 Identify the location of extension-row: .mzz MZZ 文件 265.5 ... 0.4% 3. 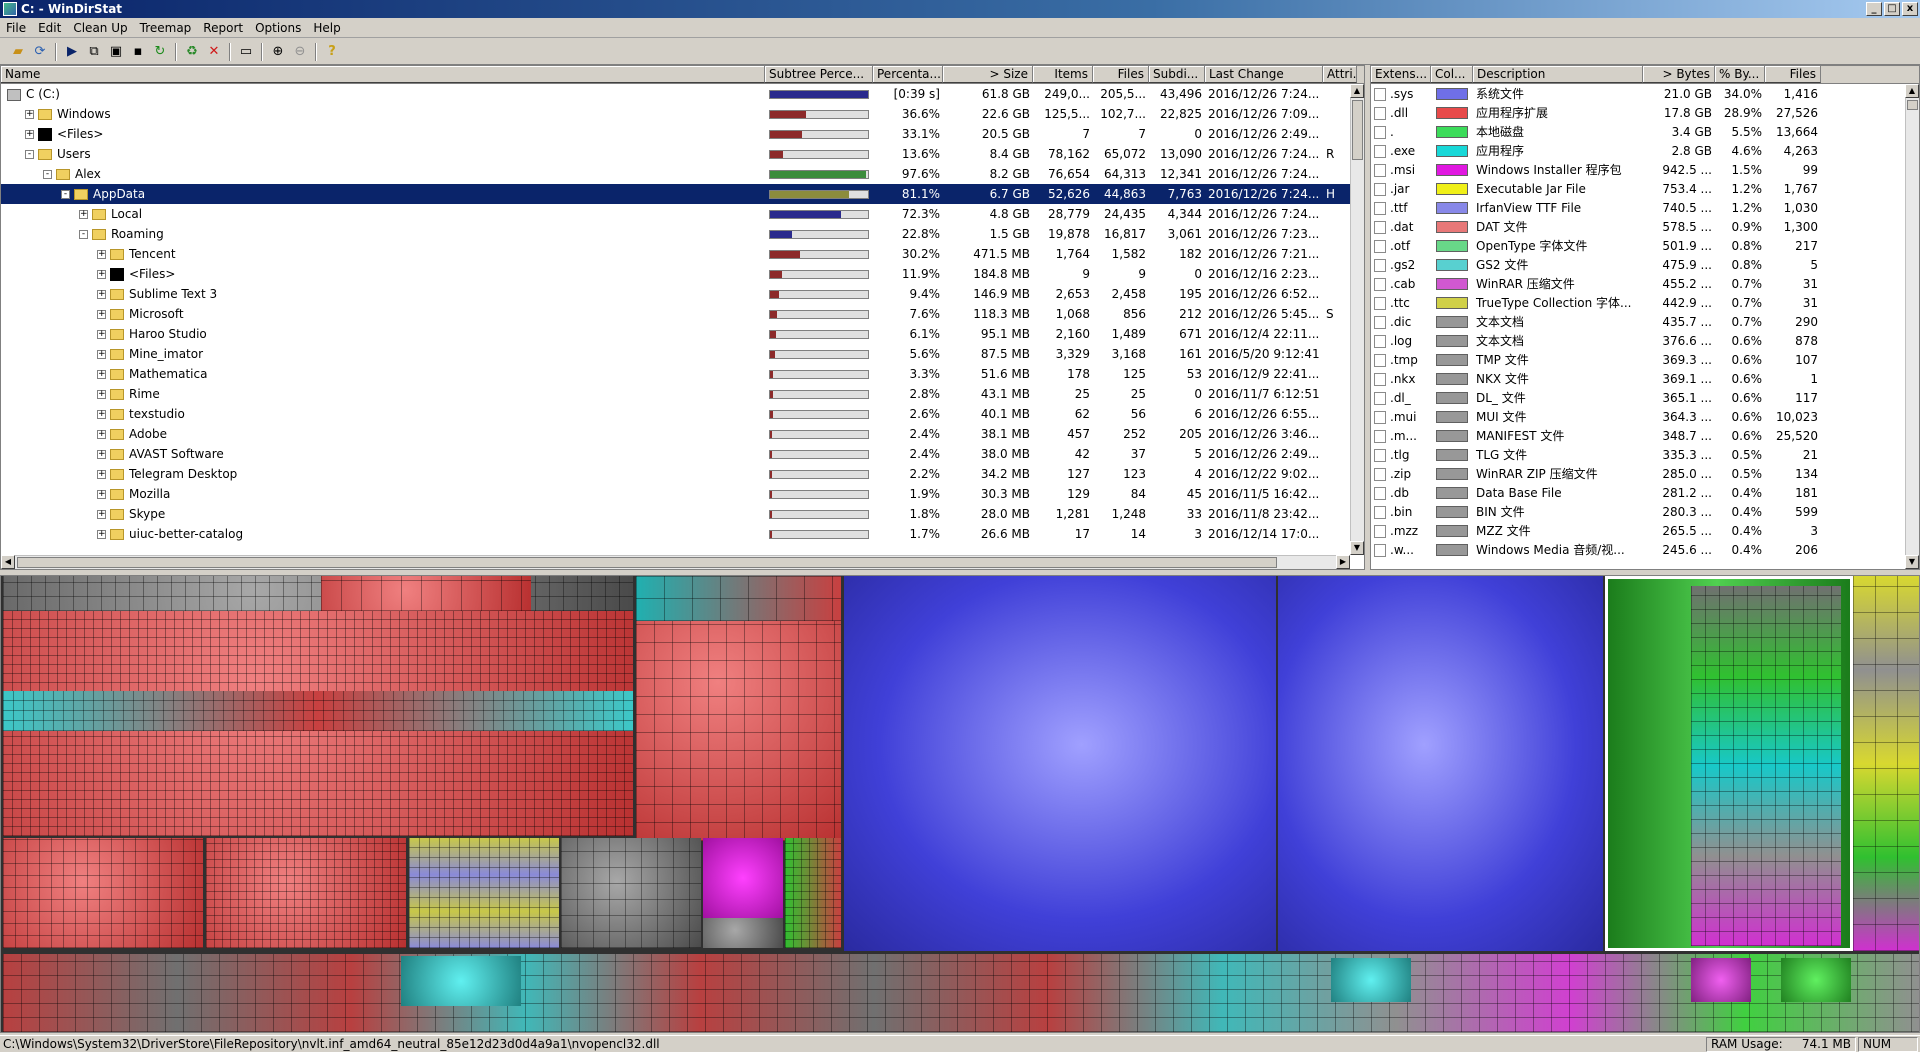
(1645, 530).